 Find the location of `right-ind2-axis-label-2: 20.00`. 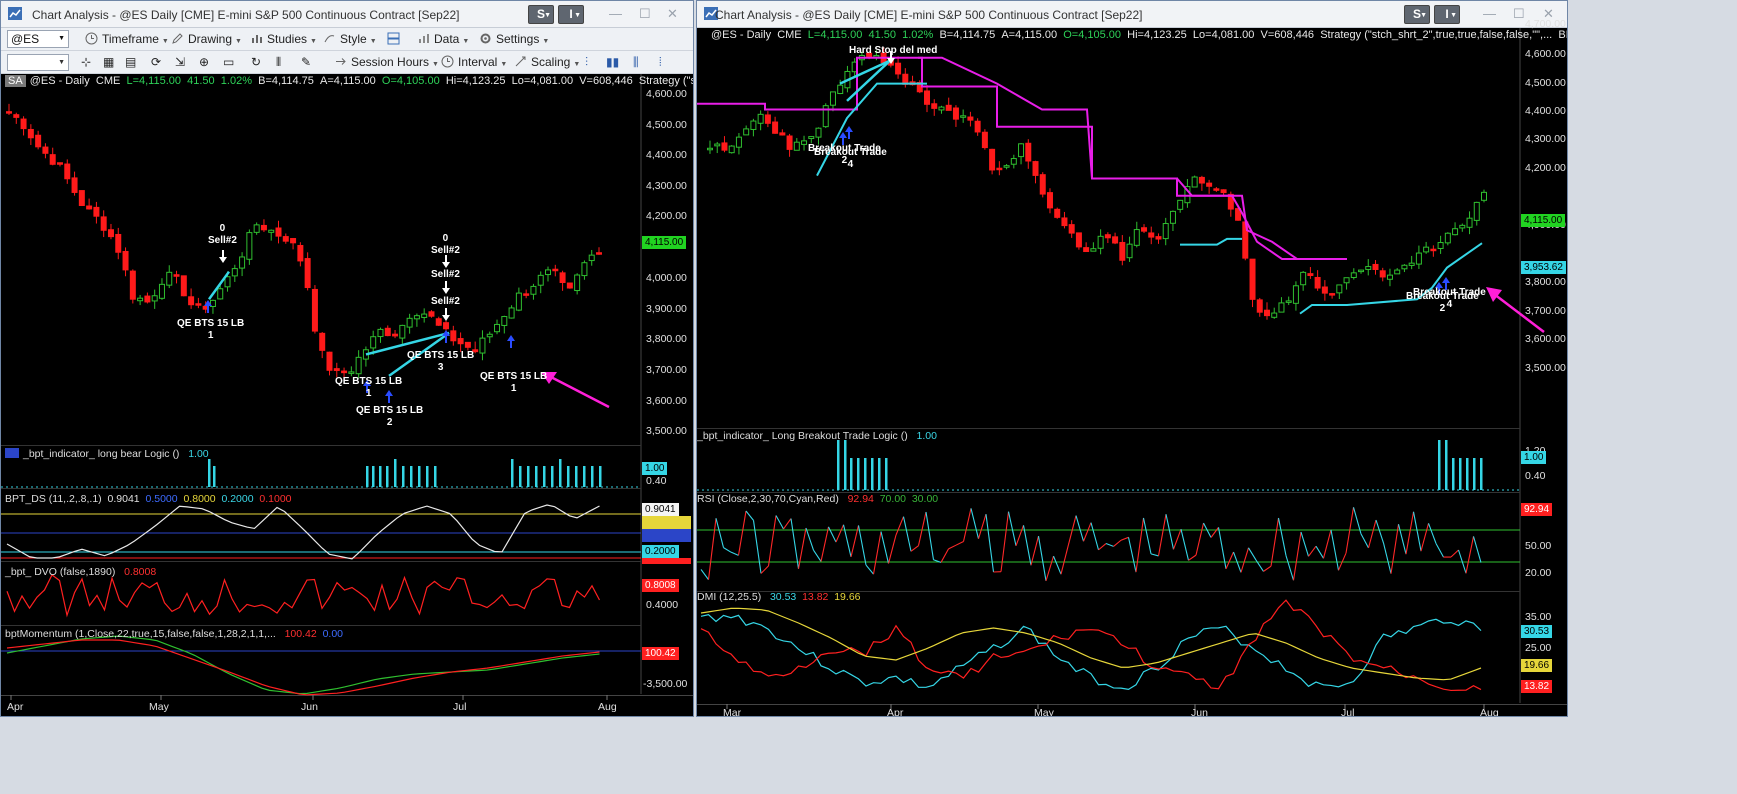

right-ind2-axis-label-2: 20.00 is located at coordinates (1538, 573).